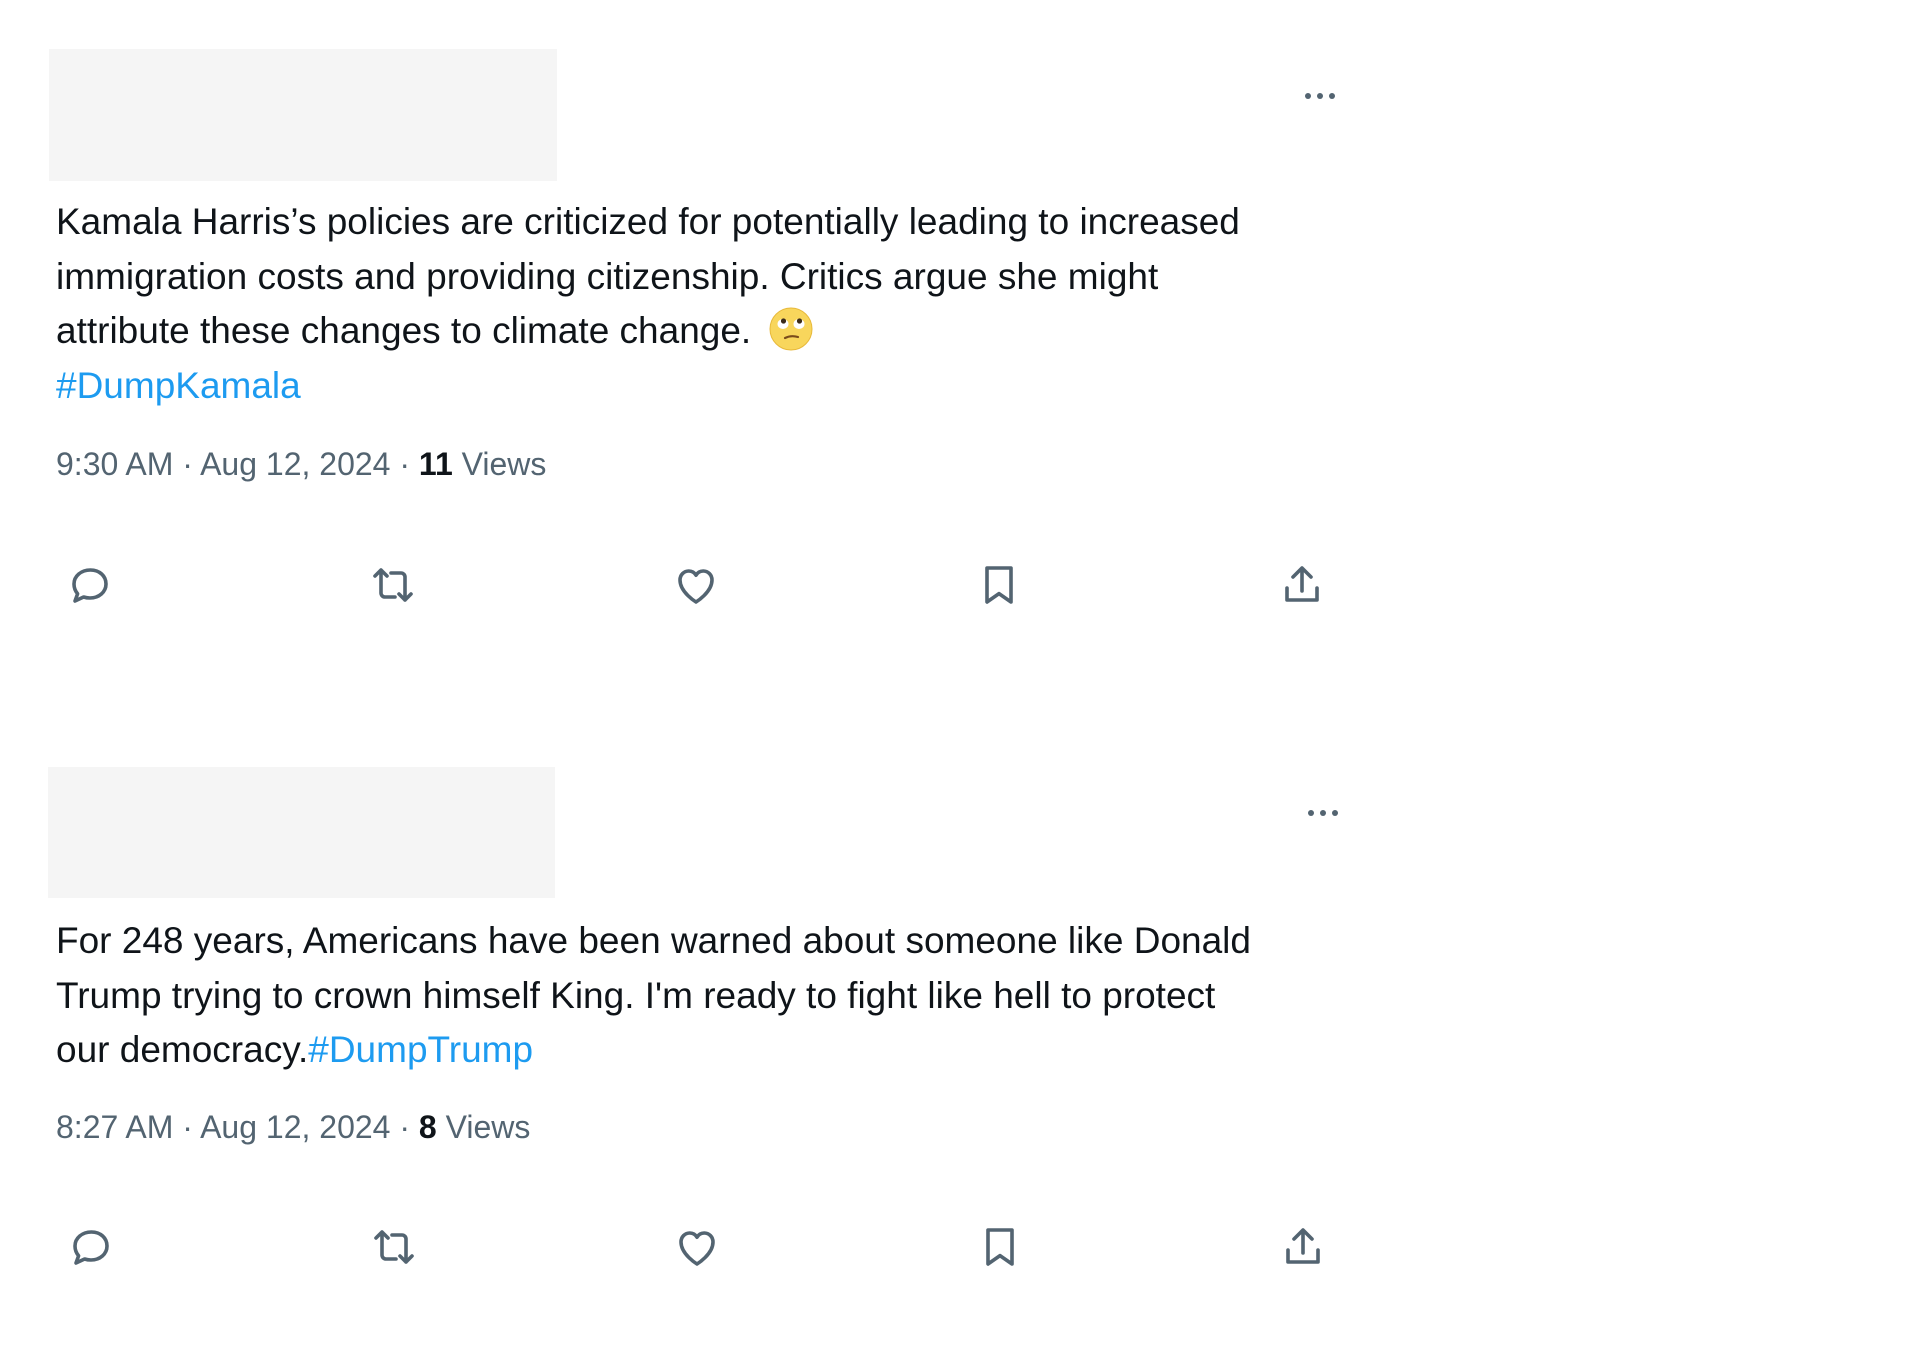 This screenshot has width=1920, height=1358. What do you see at coordinates (114, 1127) in the screenshot?
I see `tweet-time: 8:27 AM` at bounding box center [114, 1127].